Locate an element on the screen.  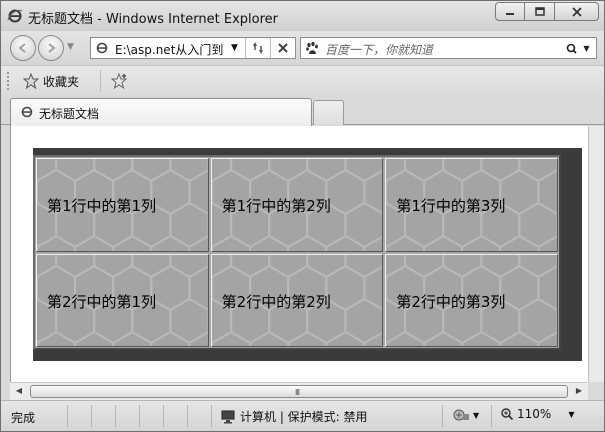
scrollbar-thumb: III is located at coordinates (299, 391).